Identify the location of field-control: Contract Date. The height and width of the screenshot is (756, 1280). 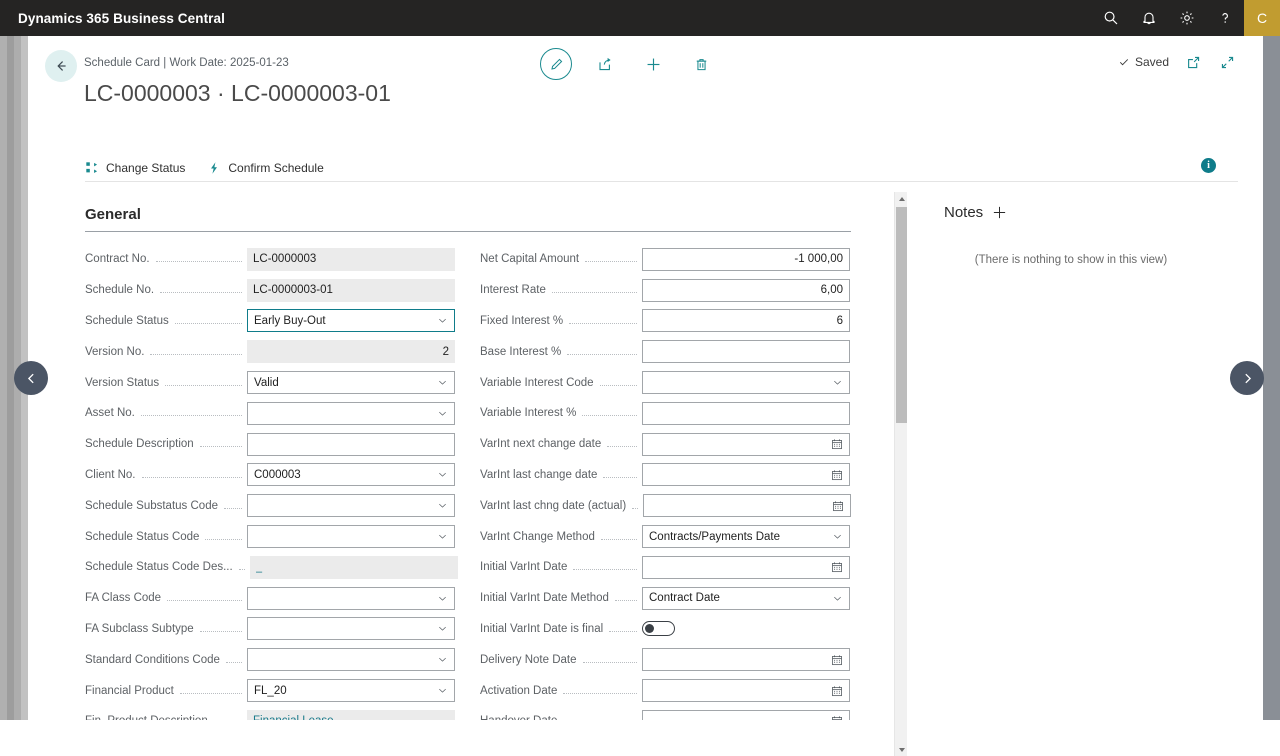
(746, 598).